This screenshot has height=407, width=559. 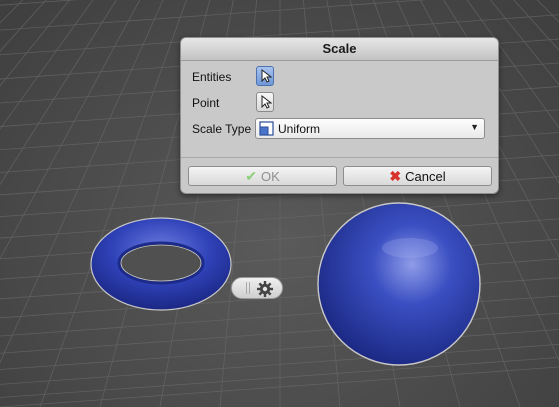 I want to click on entities-label: Entities, so click(x=212, y=77).